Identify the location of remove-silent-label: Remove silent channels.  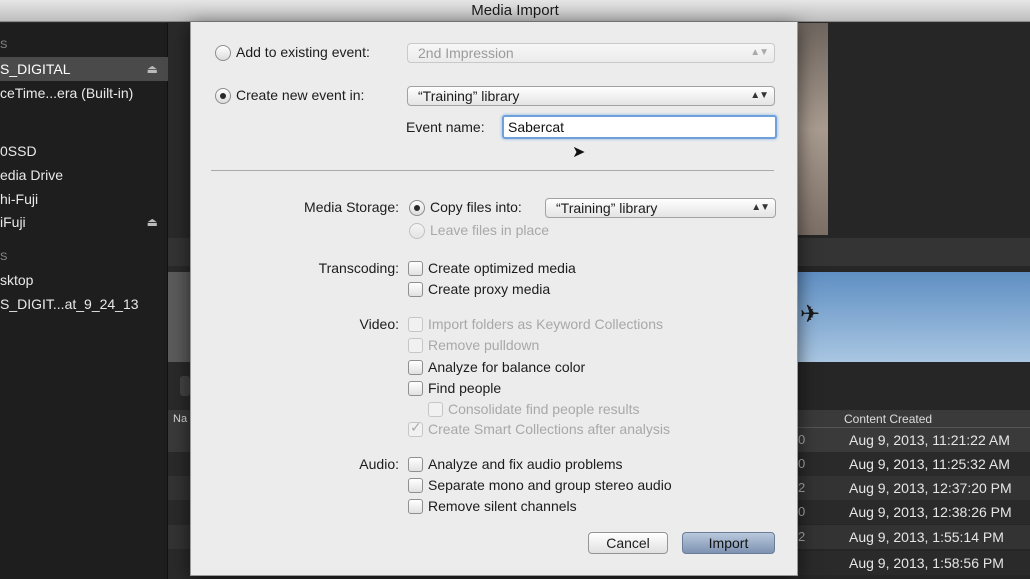
(502, 506).